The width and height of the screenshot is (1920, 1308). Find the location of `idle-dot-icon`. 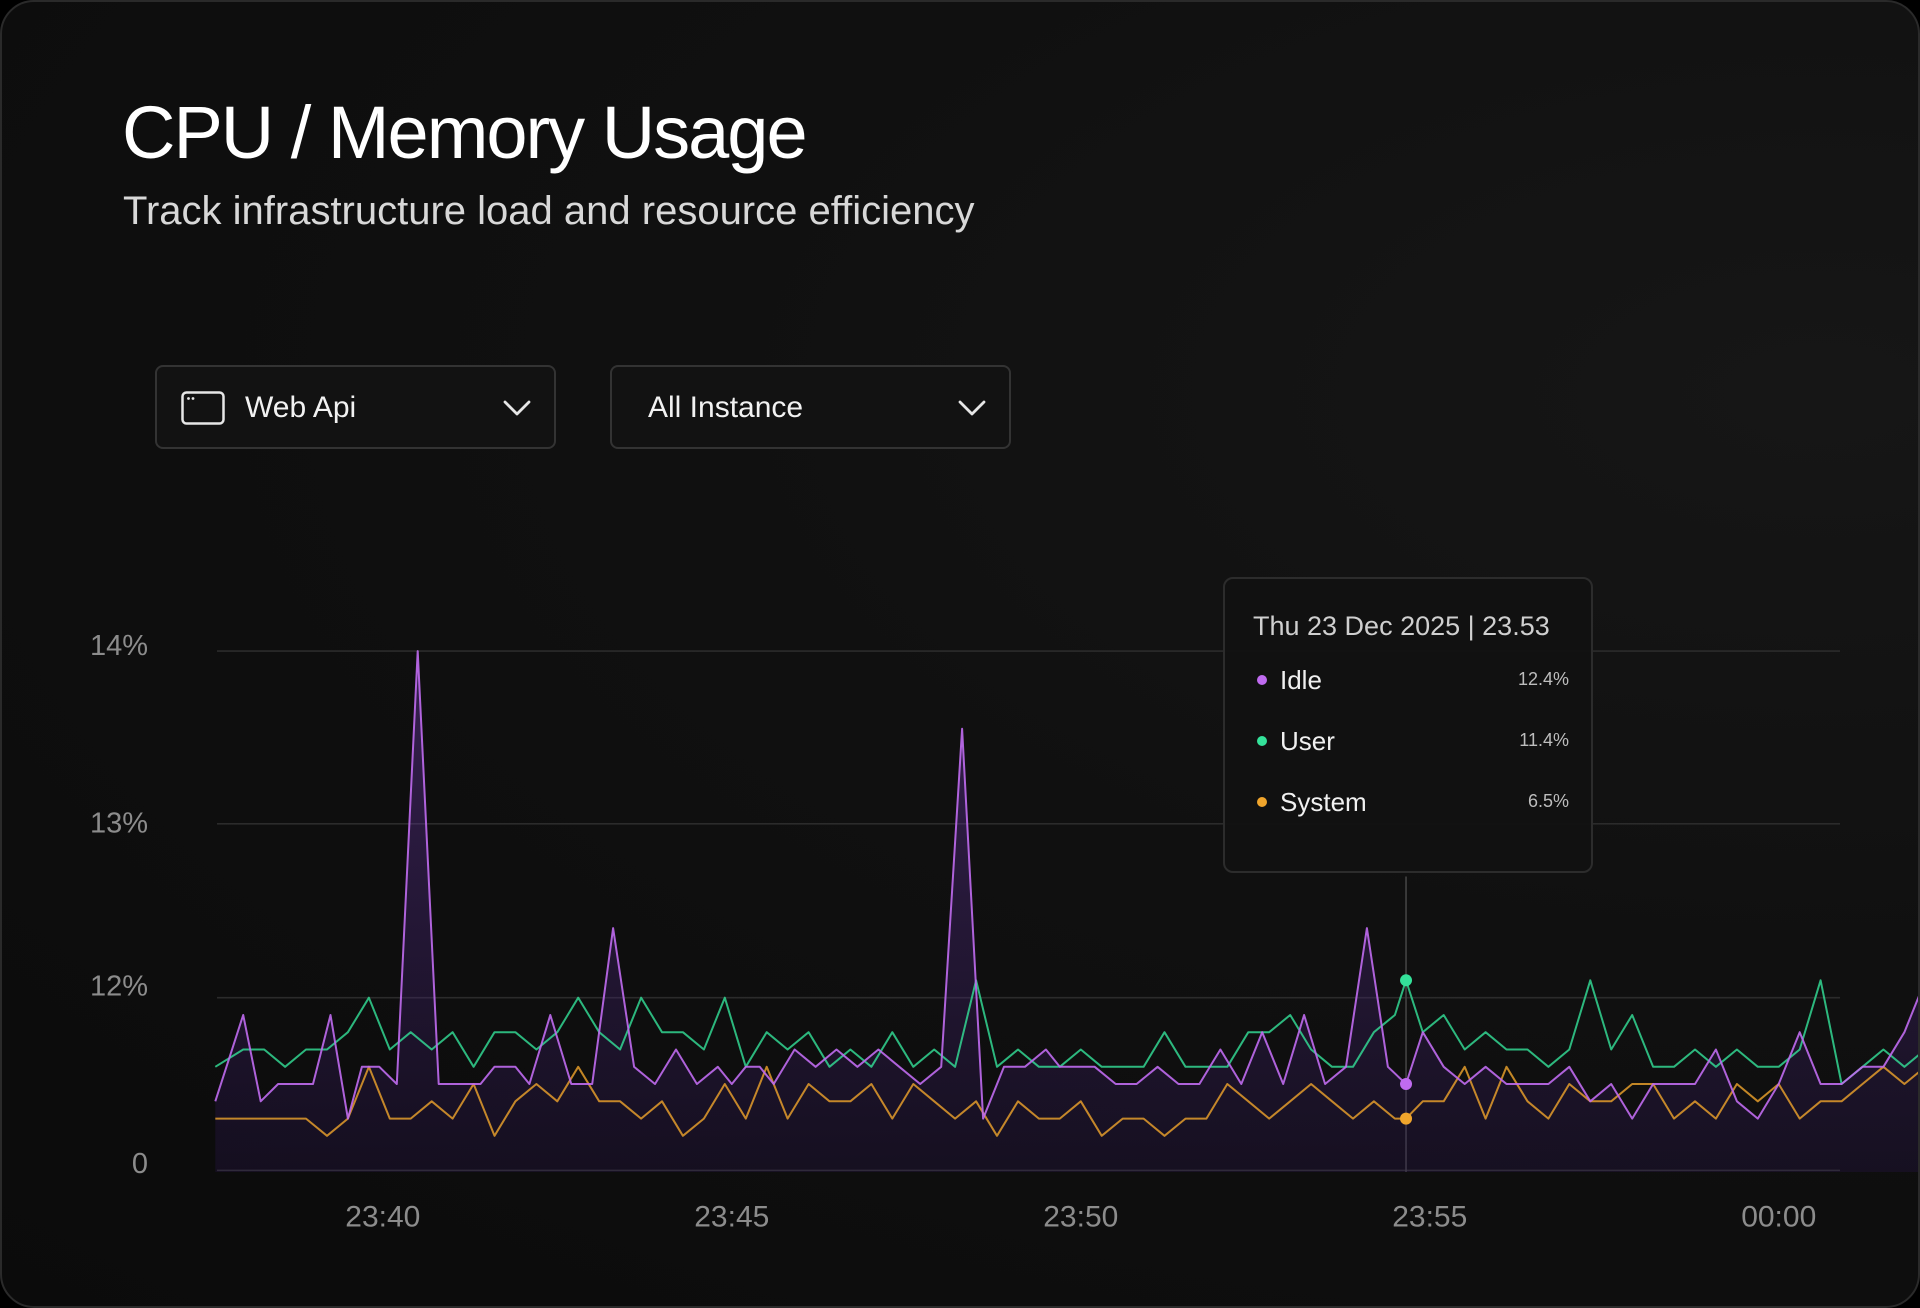

idle-dot-icon is located at coordinates (1262, 680).